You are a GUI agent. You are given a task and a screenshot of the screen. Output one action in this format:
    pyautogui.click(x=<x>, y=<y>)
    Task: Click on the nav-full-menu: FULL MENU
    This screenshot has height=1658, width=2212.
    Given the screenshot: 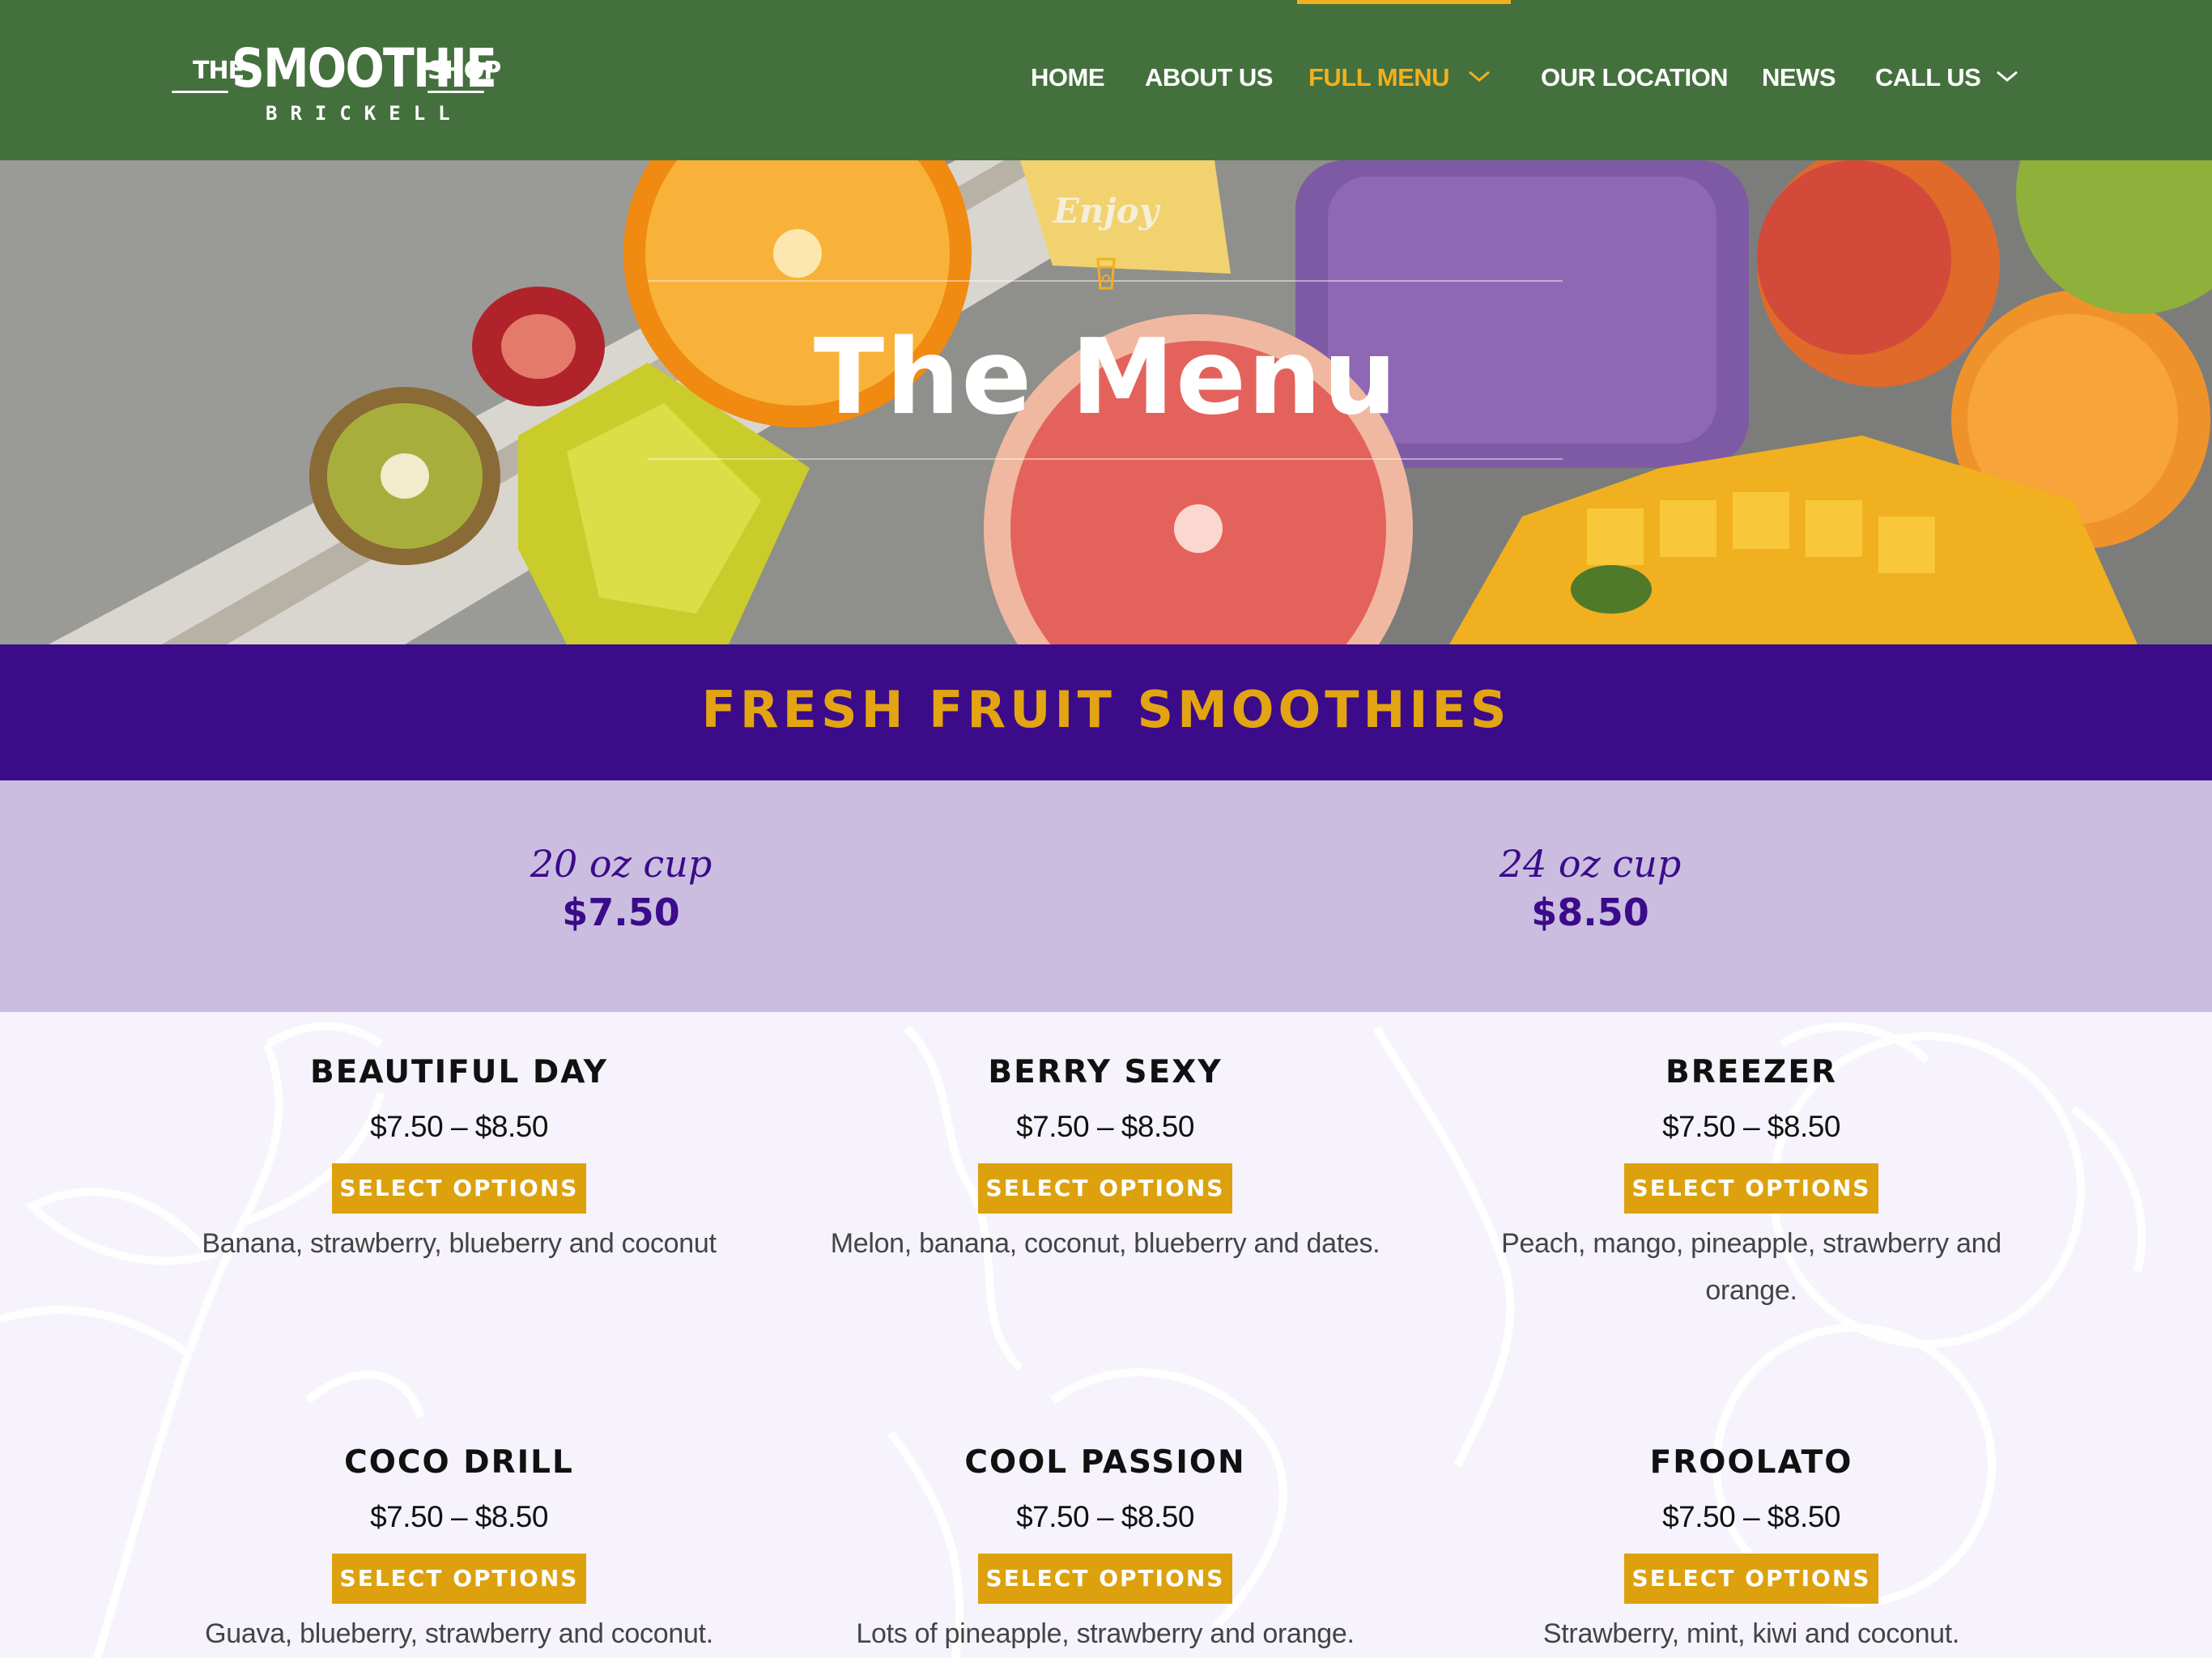 What is the action you would take?
    pyautogui.click(x=1379, y=77)
    